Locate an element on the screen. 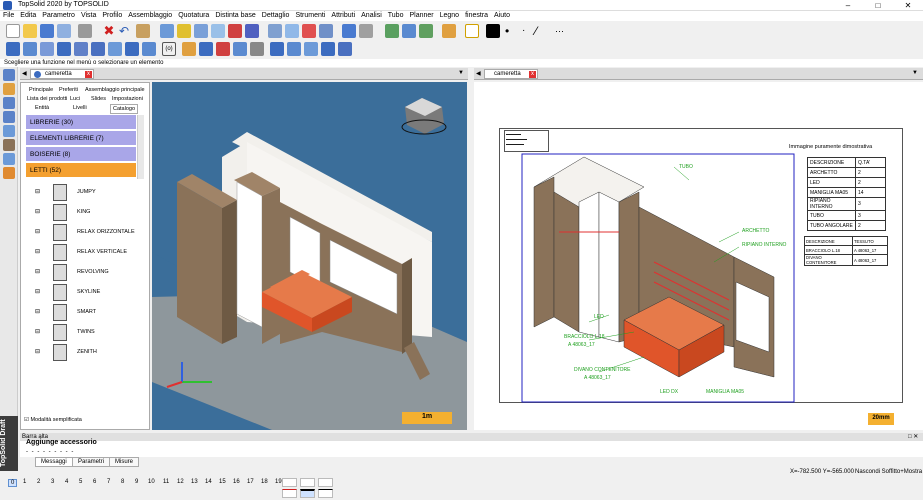 This screenshot has height=500, width=923. layer-12: 12 is located at coordinates (180, 482).